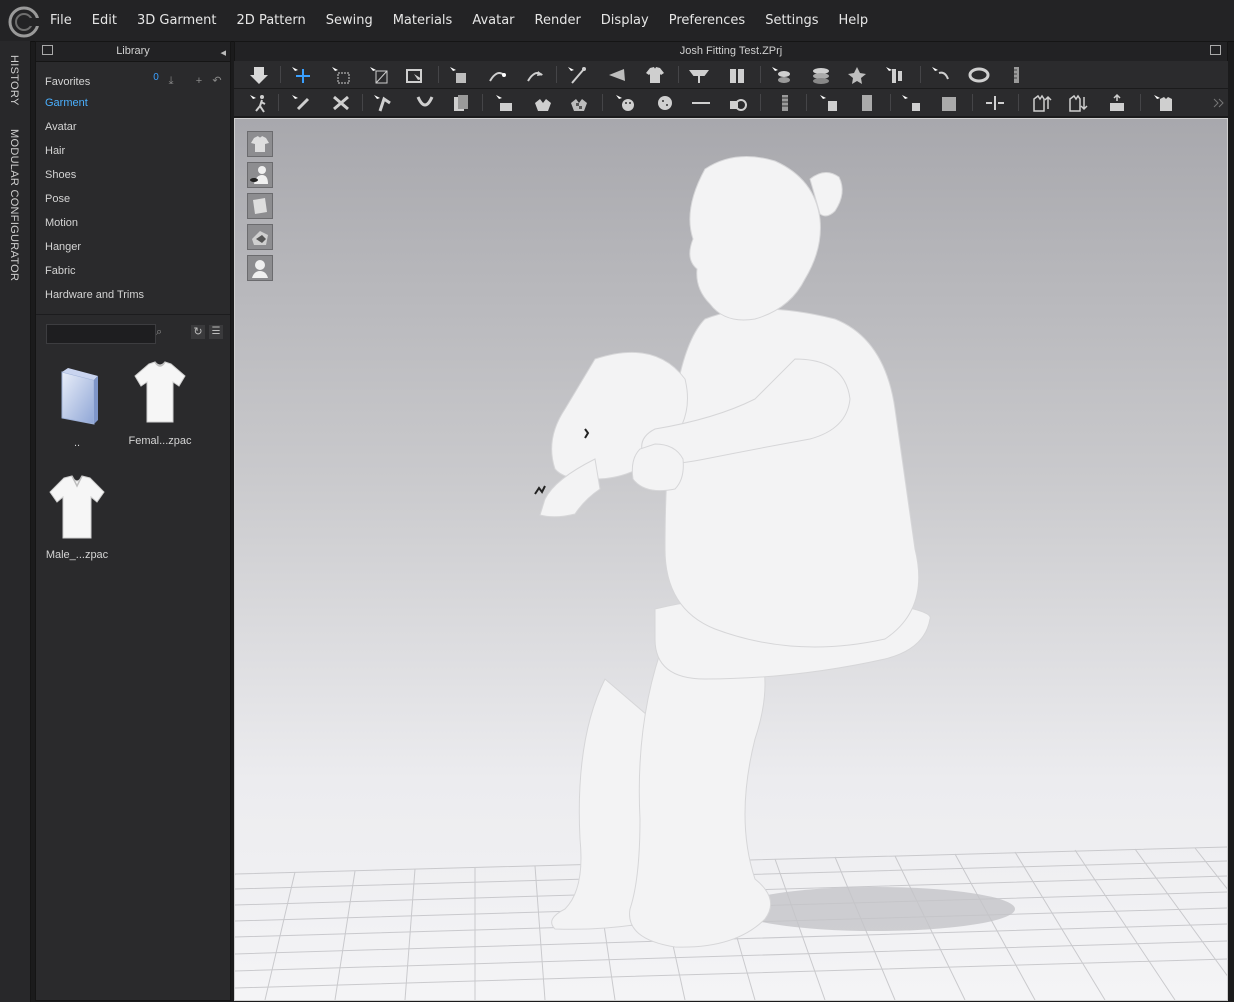 This screenshot has height=1002, width=1234. I want to click on edit-pattern-icon, so click(301, 103).